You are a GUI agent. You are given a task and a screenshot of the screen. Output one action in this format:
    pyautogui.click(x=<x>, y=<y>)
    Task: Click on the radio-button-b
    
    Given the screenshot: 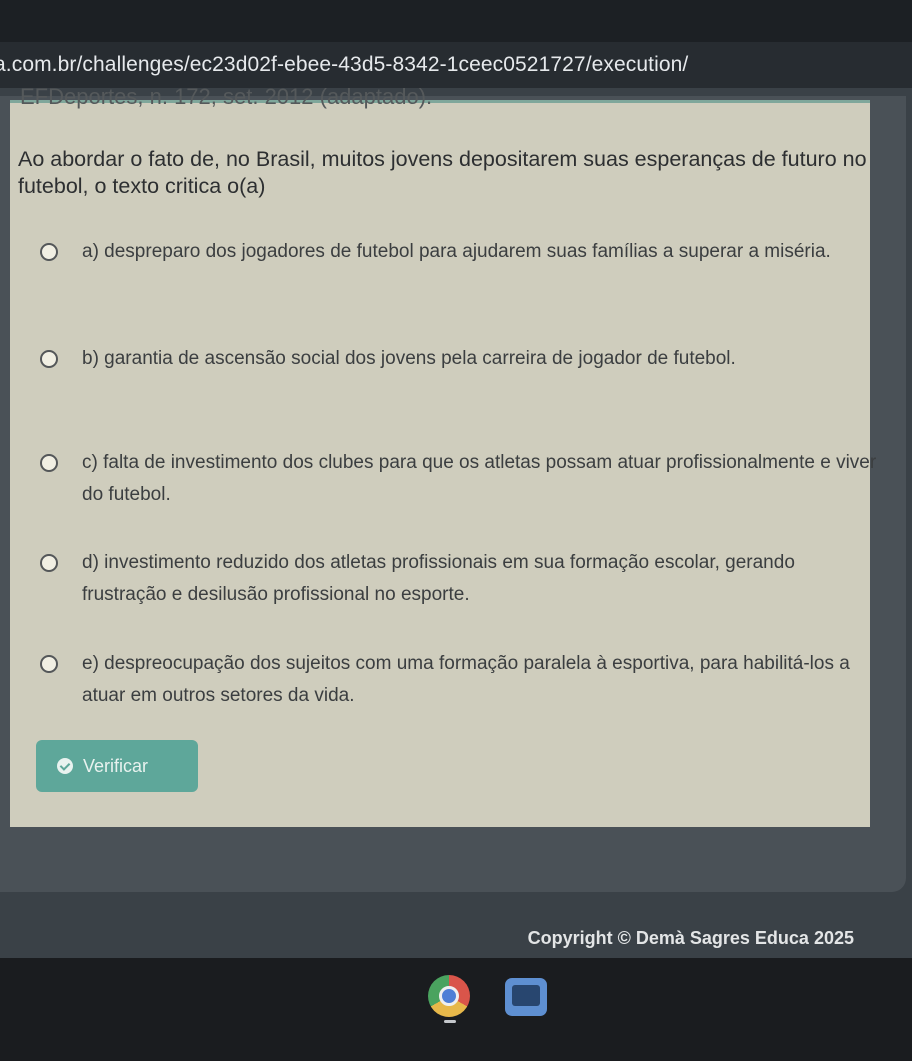 What is the action you would take?
    pyautogui.click(x=49, y=359)
    